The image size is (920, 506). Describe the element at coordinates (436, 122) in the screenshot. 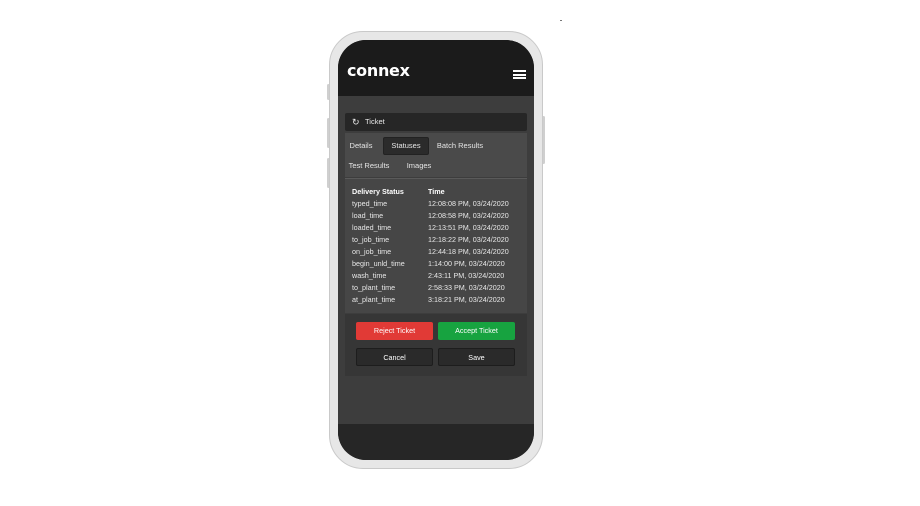

I see `ticket-card-header: ↻ Ticket` at that location.